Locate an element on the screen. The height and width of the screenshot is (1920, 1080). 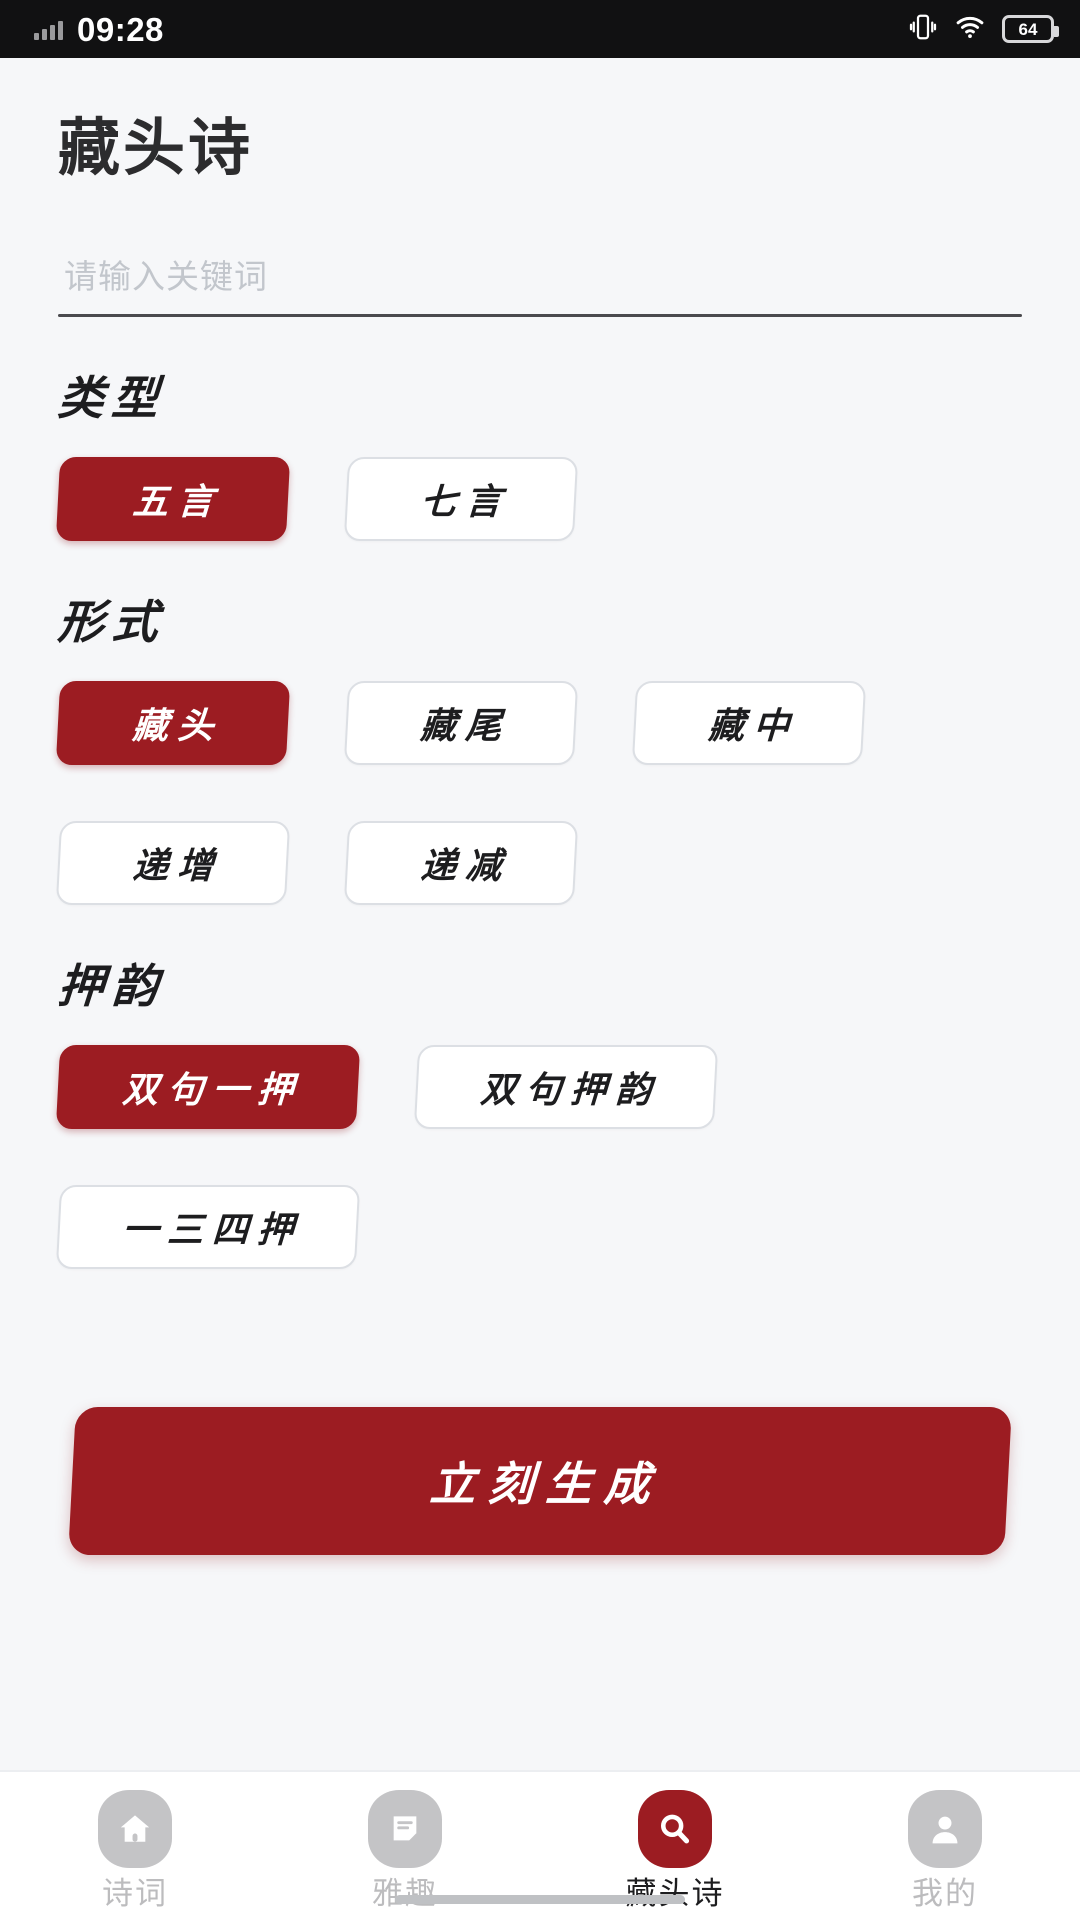
battery-level: 64 is located at coordinates (1028, 29).